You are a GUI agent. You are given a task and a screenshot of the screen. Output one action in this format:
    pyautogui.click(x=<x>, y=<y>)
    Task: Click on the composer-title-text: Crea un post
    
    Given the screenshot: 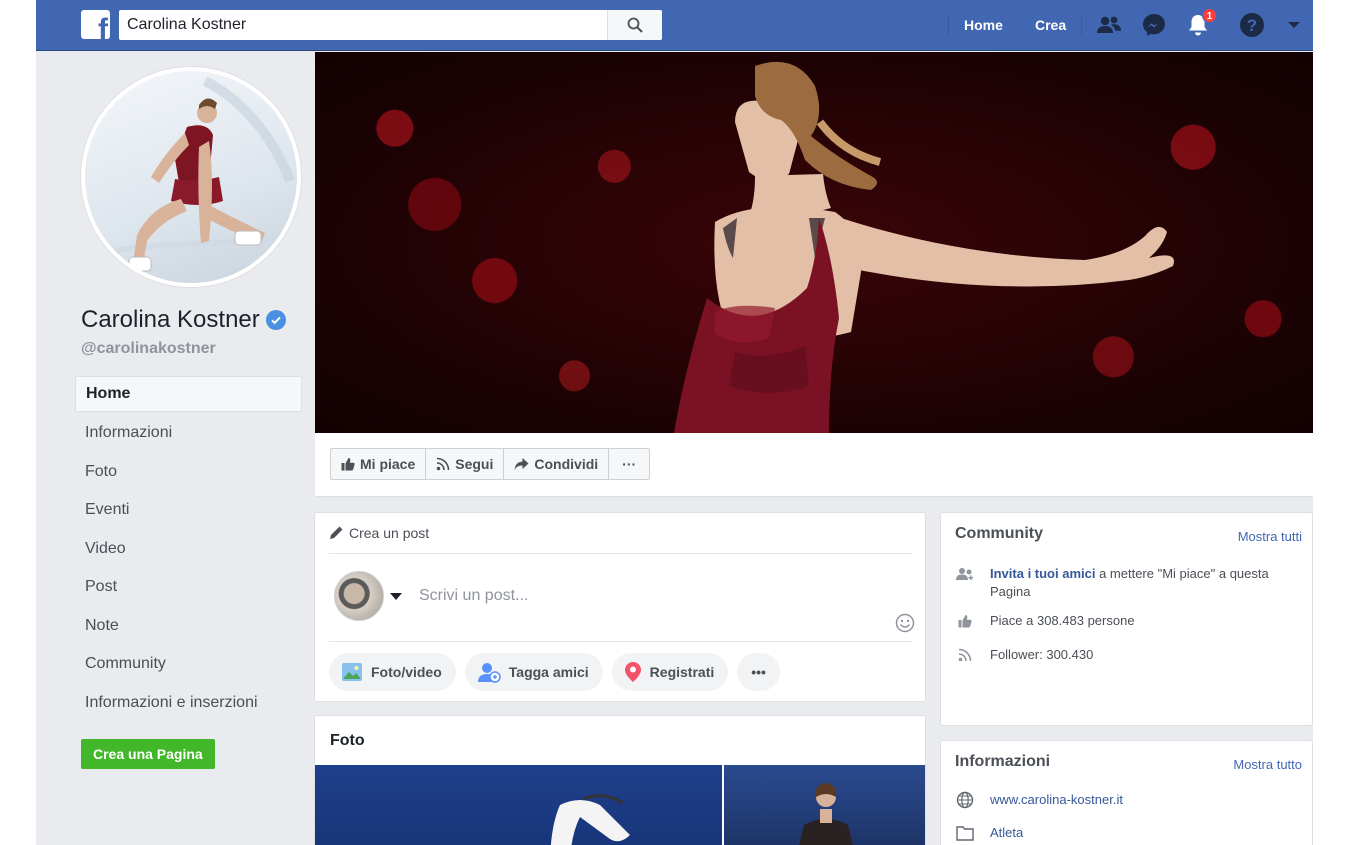 What is the action you would take?
    pyautogui.click(x=389, y=533)
    